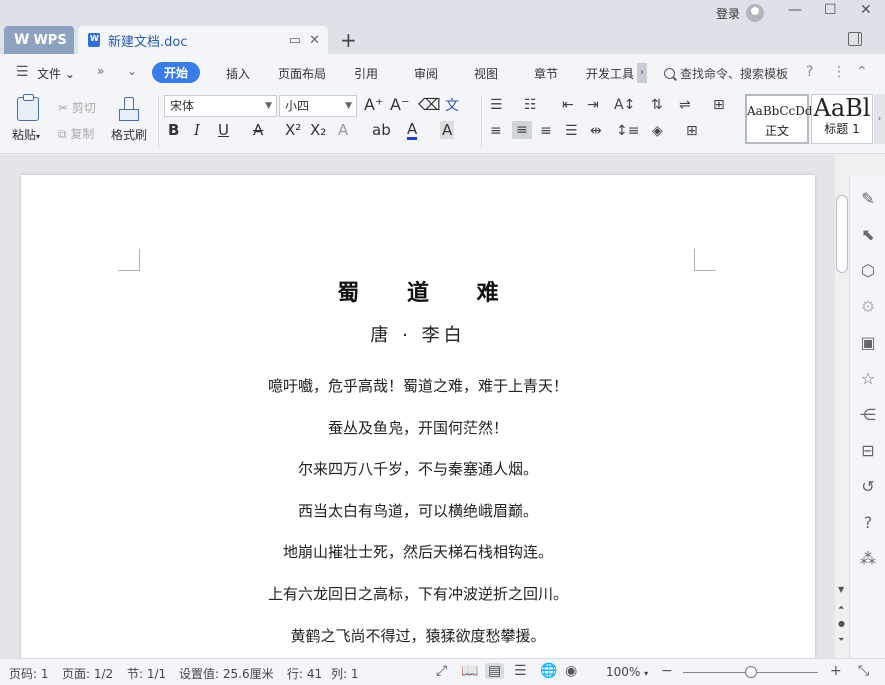 This screenshot has height=685, width=885. Describe the element at coordinates (381, 130) in the screenshot. I see `highlight-icon: ab` at that location.